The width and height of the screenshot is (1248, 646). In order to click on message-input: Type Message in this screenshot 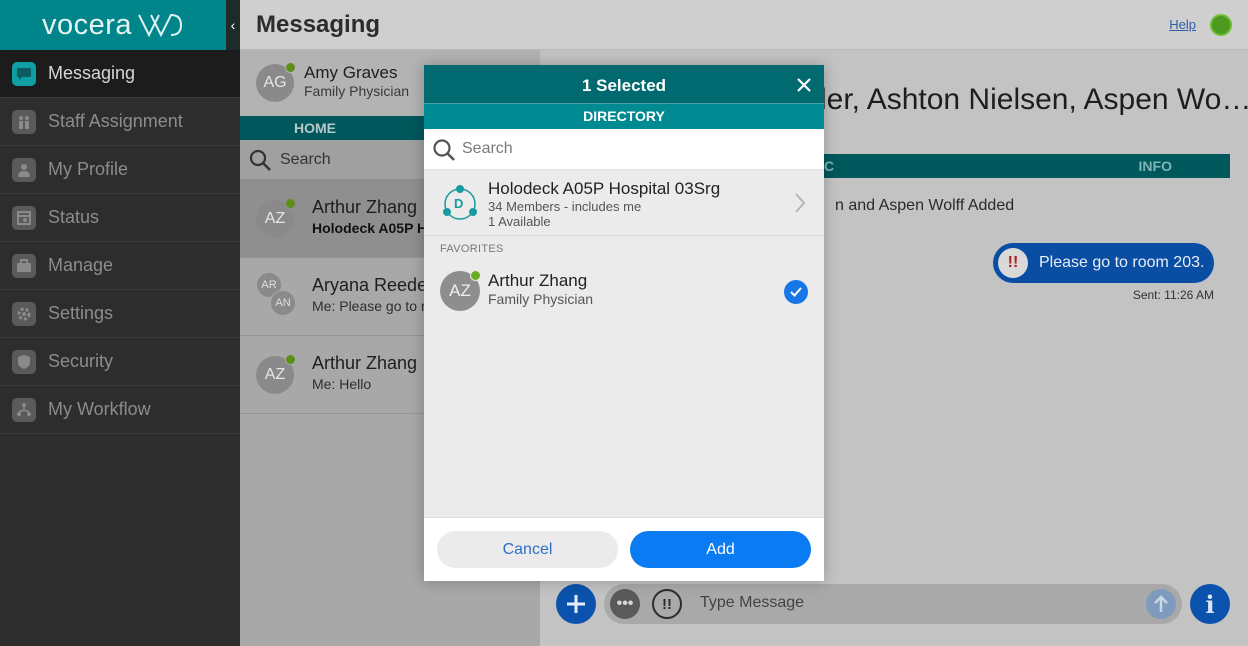, I will do `click(752, 603)`.